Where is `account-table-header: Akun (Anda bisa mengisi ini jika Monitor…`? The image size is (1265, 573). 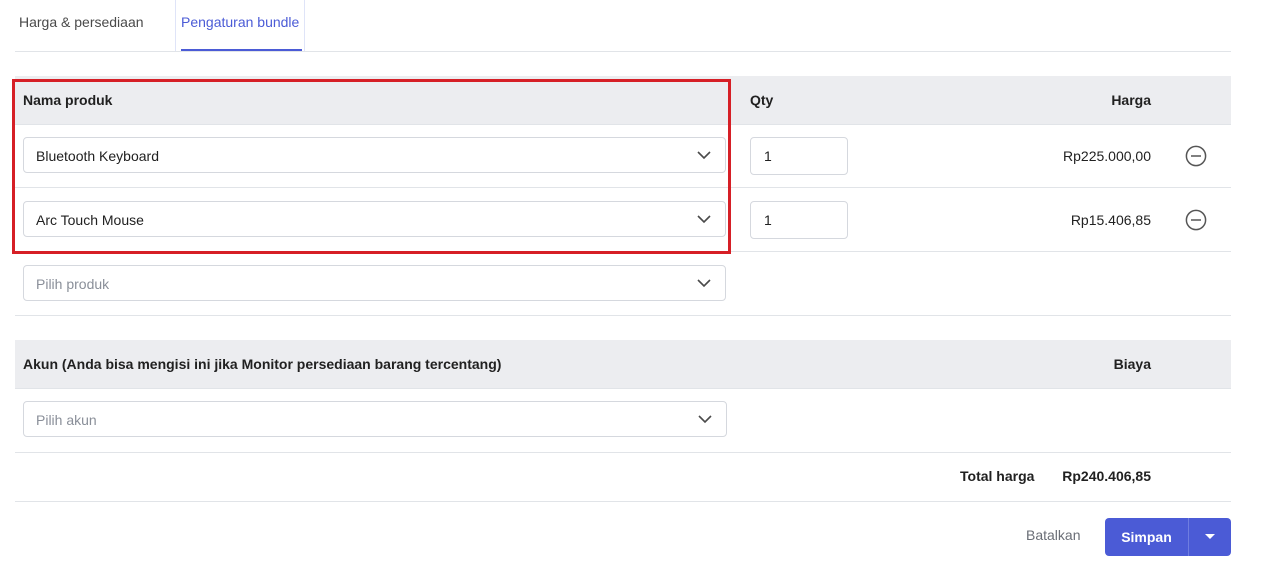 account-table-header: Akun (Anda bisa mengisi ini jika Monitor… is located at coordinates (623, 364).